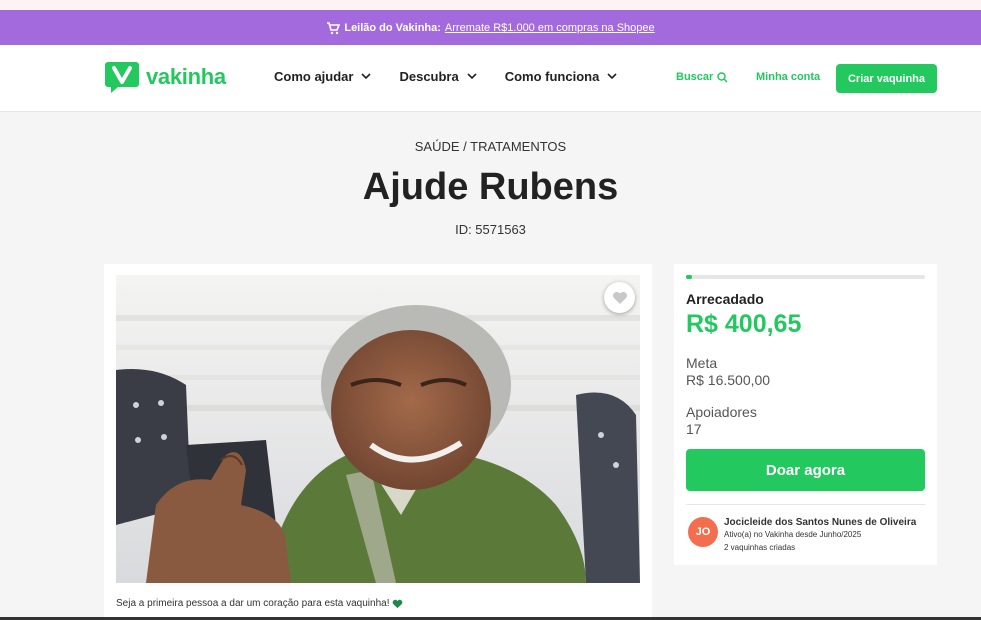 The image size is (981, 620). I want to click on my-account-link: Minha conta, so click(788, 77).